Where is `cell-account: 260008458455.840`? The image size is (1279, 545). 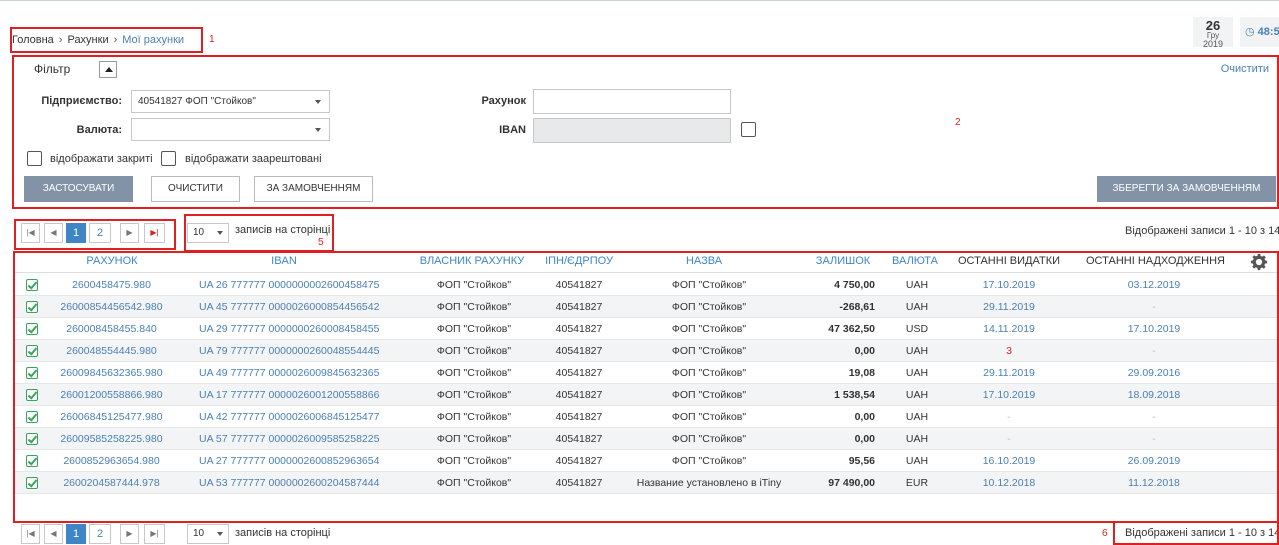 cell-account: 260008458455.840 is located at coordinates (111, 329).